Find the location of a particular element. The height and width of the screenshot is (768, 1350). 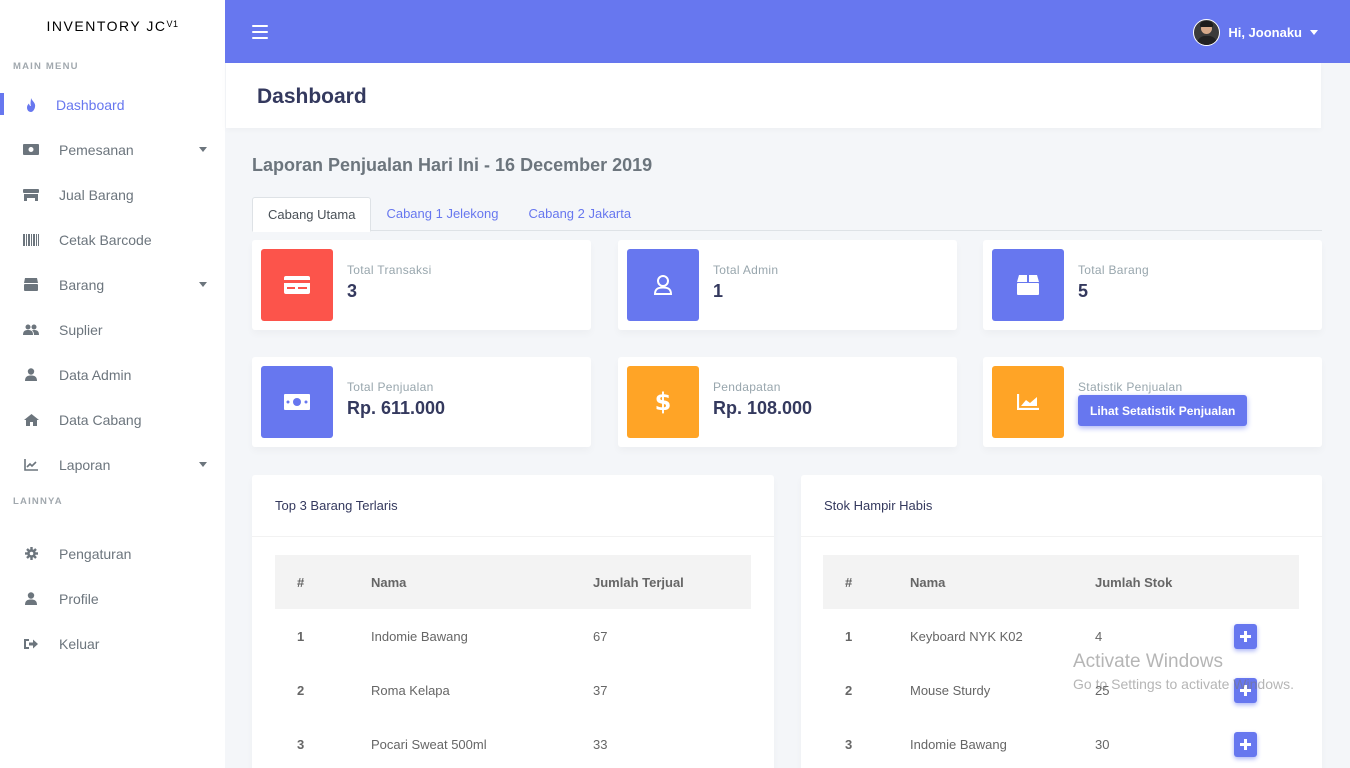

sidebar-item-jual-barang: Jual Barang is located at coordinates (112, 194).